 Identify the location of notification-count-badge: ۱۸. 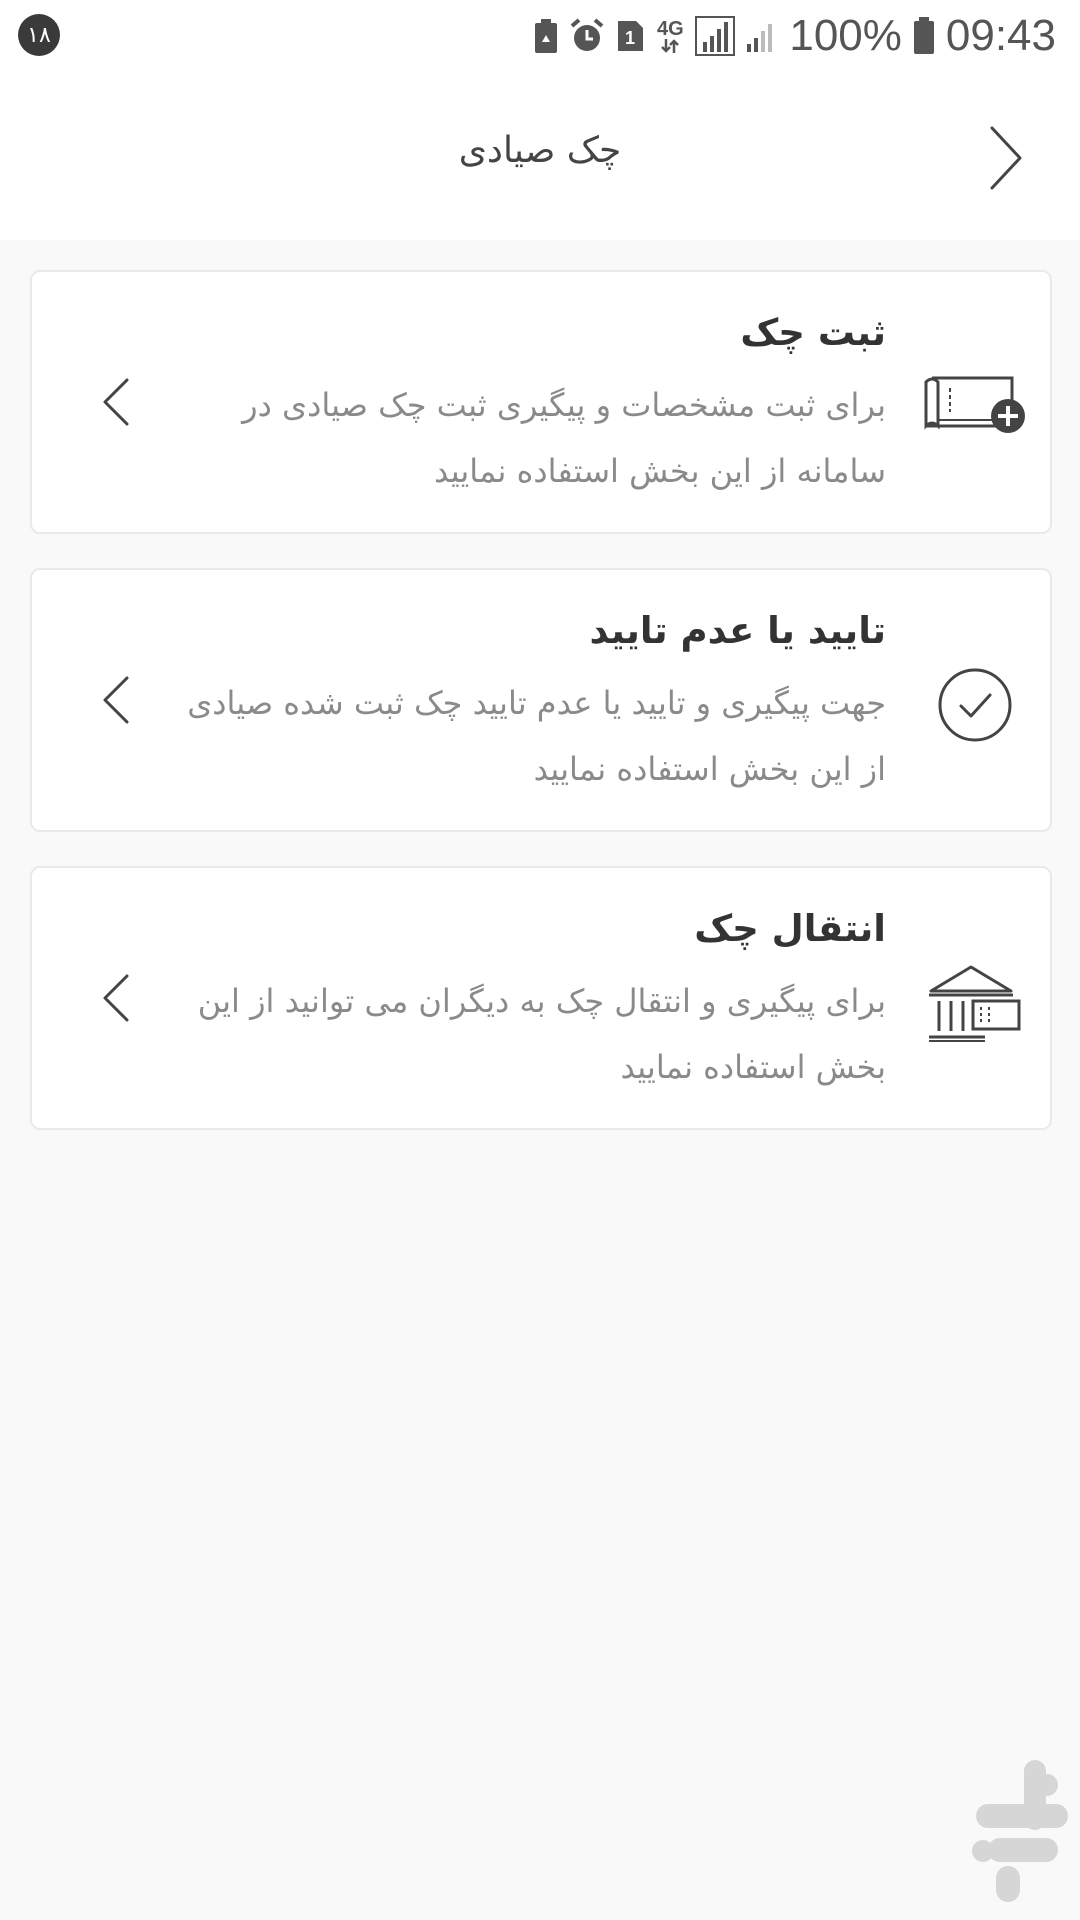
(39, 35).